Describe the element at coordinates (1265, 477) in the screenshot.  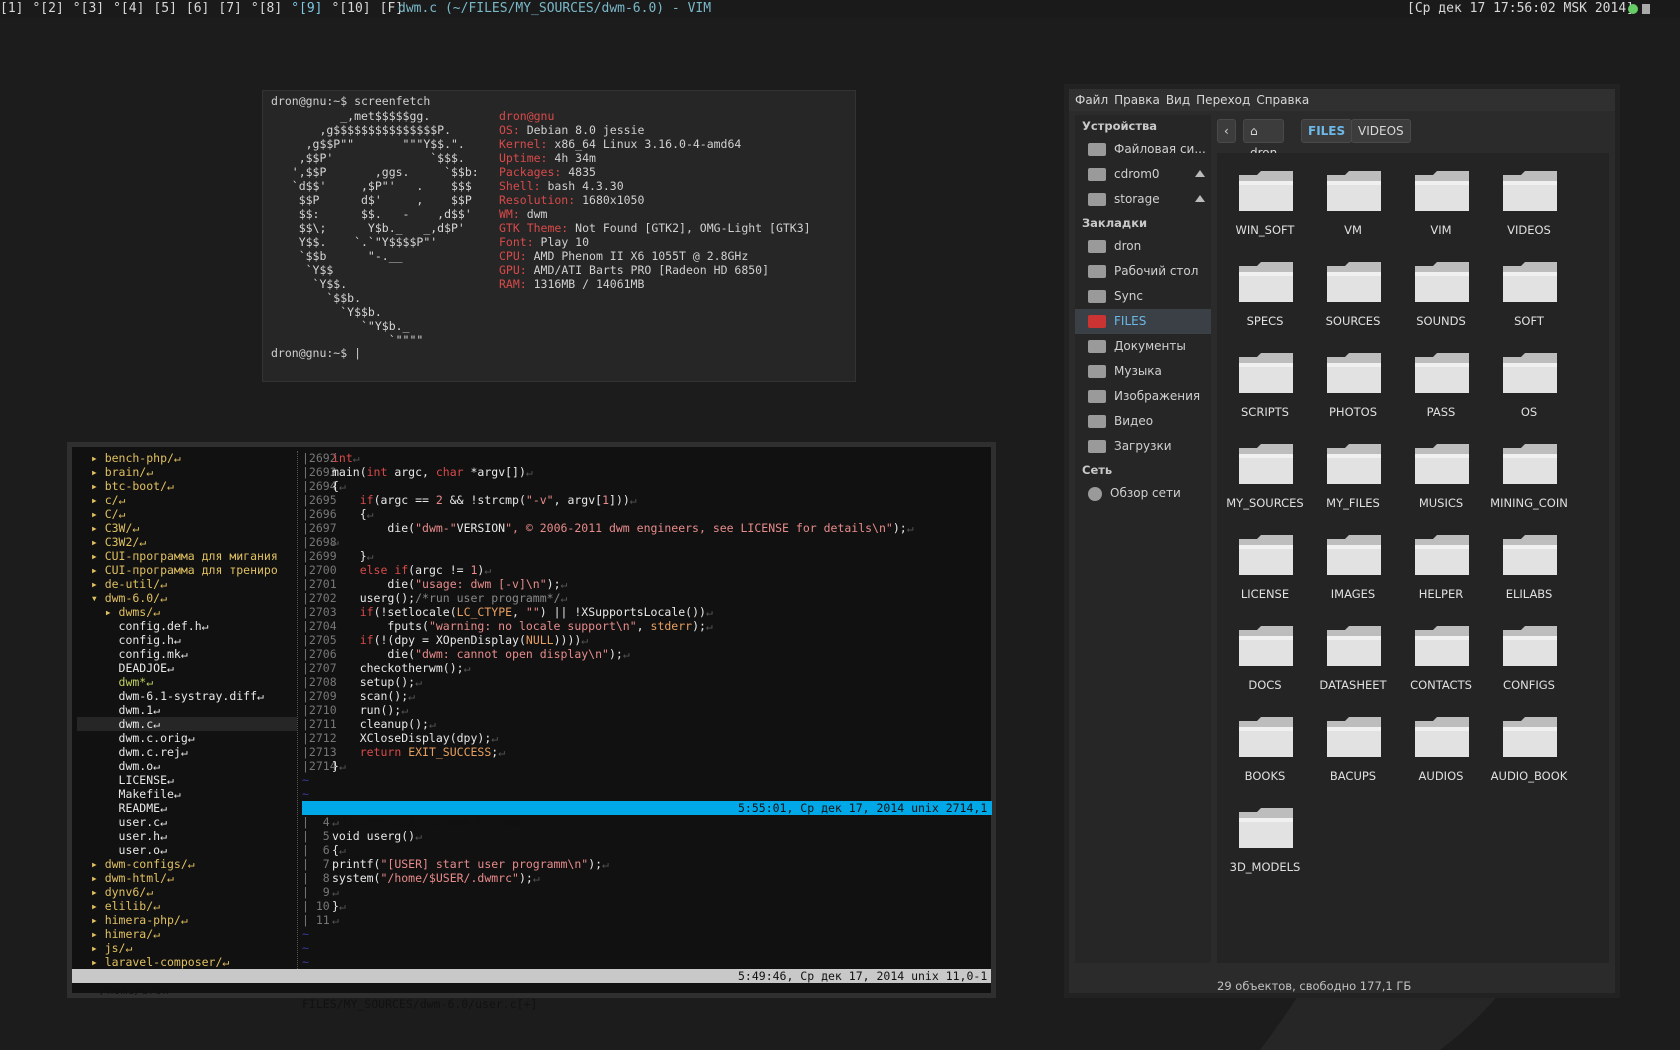
I see `folder-item: MY_SOURCES` at that location.